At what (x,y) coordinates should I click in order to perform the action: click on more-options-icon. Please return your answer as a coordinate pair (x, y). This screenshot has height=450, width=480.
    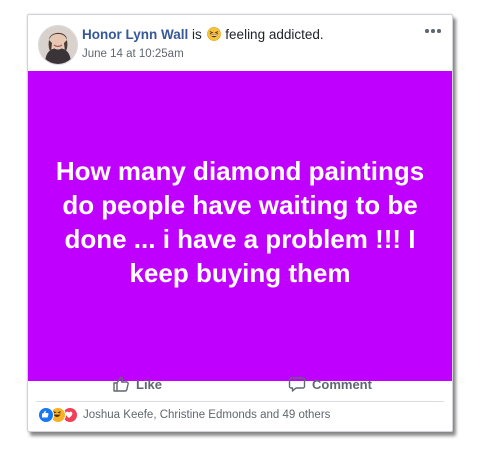
    Looking at the image, I should click on (433, 31).